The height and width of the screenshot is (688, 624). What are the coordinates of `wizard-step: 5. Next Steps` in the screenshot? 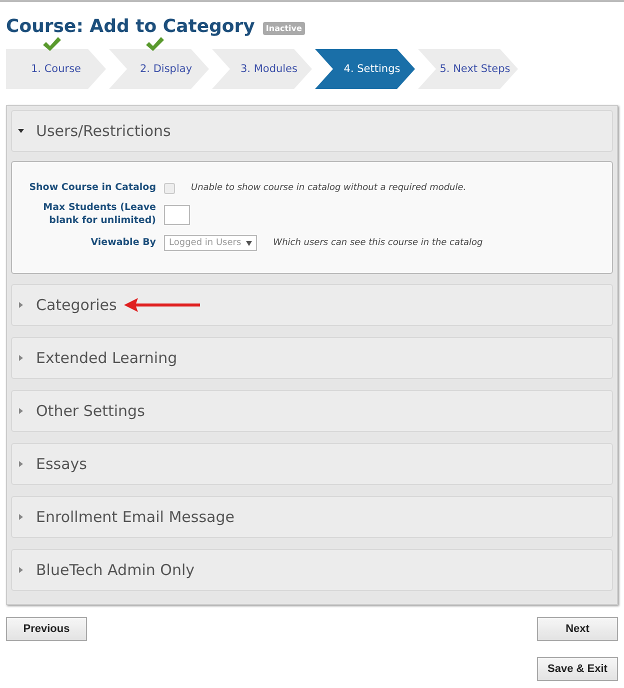 It's located at (468, 69).